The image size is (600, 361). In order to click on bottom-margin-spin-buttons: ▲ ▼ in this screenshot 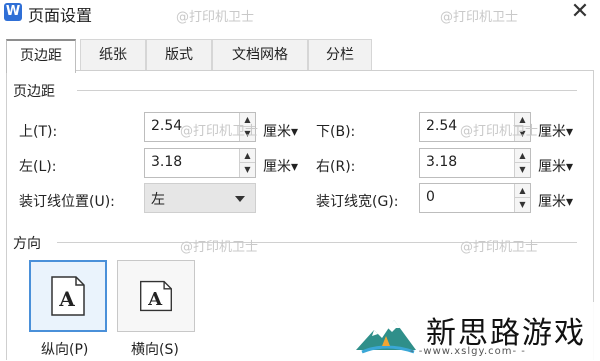, I will do `click(522, 127)`.